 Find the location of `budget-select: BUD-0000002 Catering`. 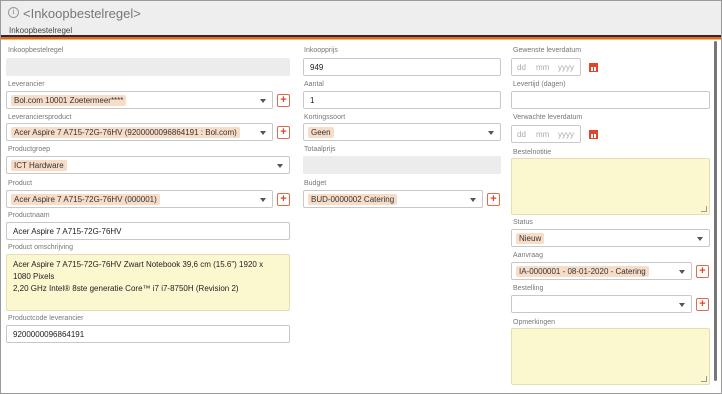

budget-select: BUD-0000002 Catering is located at coordinates (393, 199).